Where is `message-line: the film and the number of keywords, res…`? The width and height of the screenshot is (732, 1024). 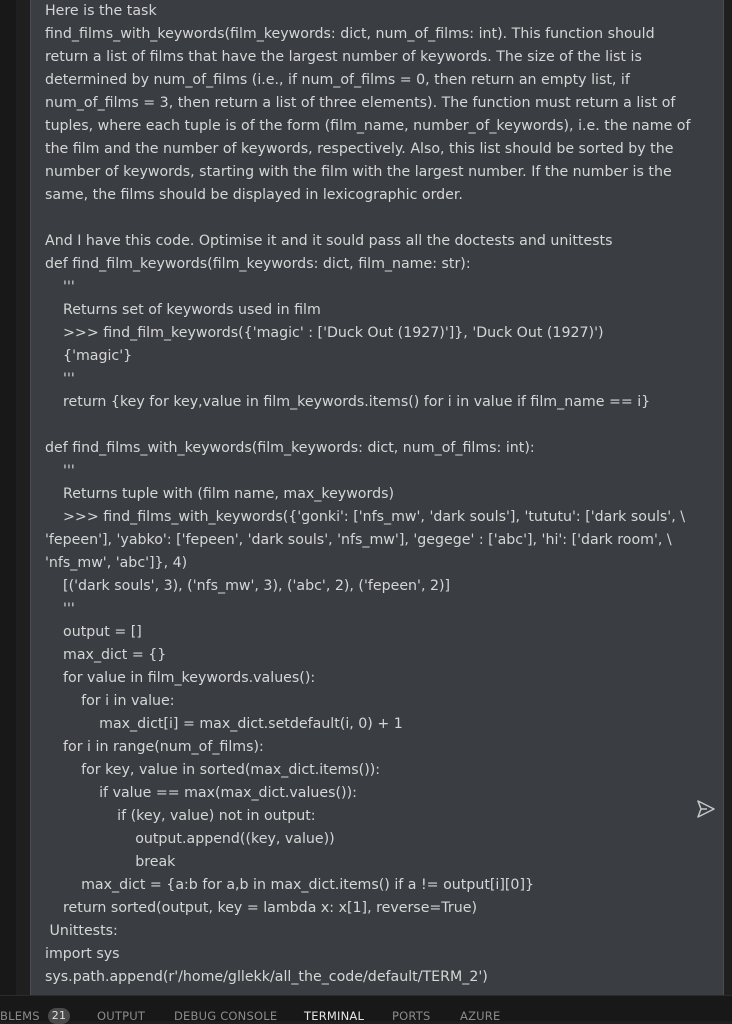 message-line: the film and the number of keywords, res… is located at coordinates (359, 149).